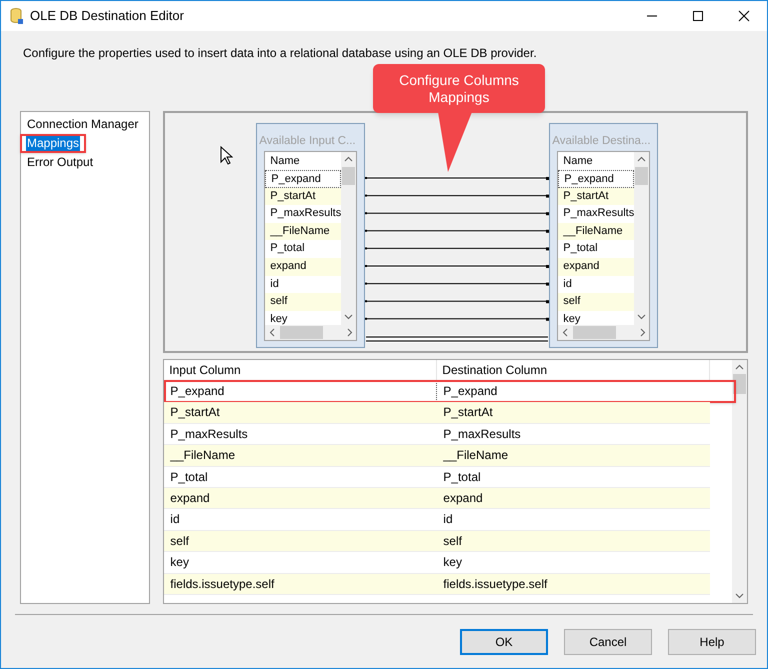 The height and width of the screenshot is (669, 768). What do you see at coordinates (712, 642) in the screenshot?
I see `dialog-button: Help` at bounding box center [712, 642].